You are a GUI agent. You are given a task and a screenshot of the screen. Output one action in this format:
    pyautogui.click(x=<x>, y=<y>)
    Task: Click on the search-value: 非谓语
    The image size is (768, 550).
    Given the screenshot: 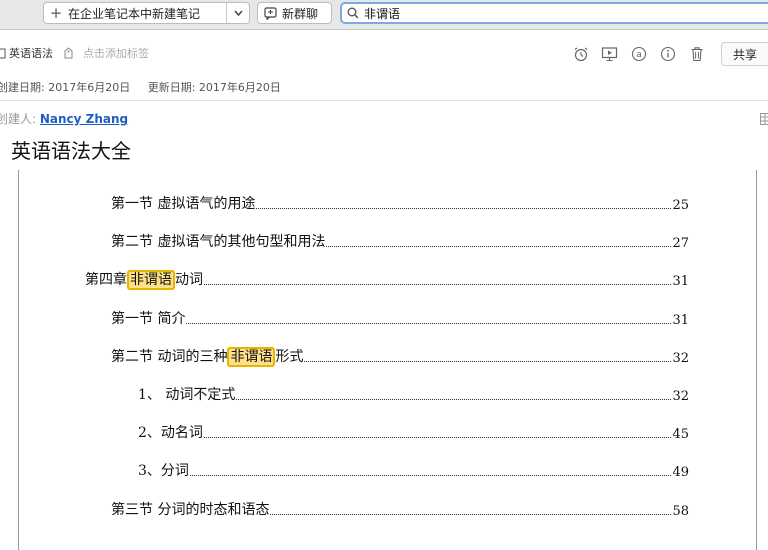 What is the action you would take?
    pyautogui.click(x=382, y=13)
    